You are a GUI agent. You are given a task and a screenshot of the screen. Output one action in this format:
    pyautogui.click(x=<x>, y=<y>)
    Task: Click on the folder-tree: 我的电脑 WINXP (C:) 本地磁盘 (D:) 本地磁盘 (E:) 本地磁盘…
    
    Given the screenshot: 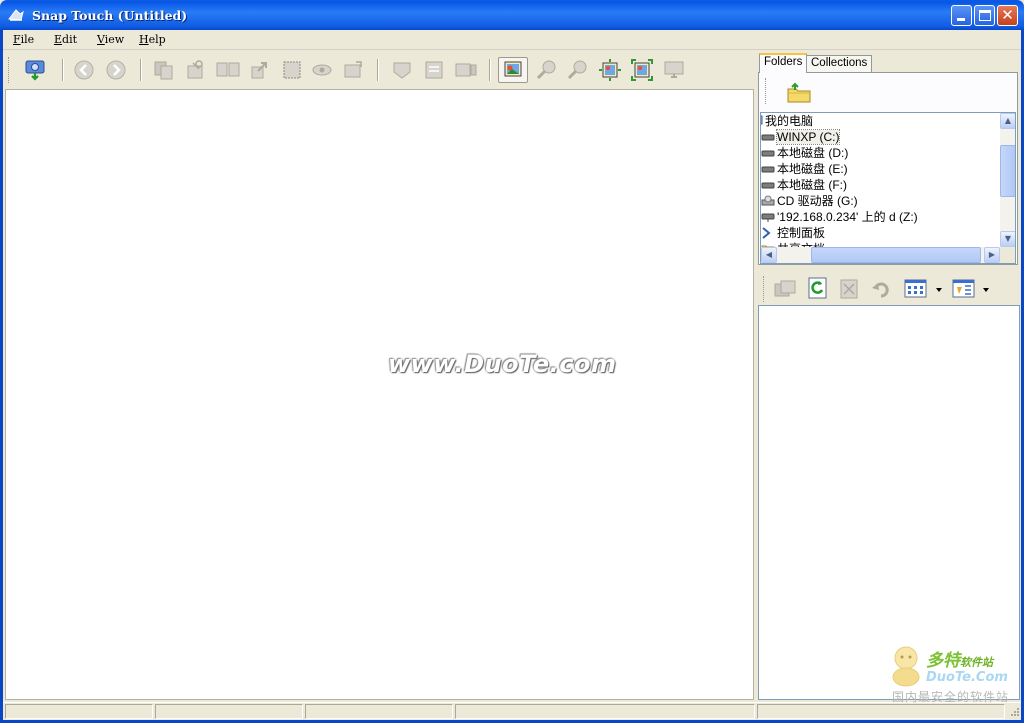 What is the action you would take?
    pyautogui.click(x=888, y=188)
    